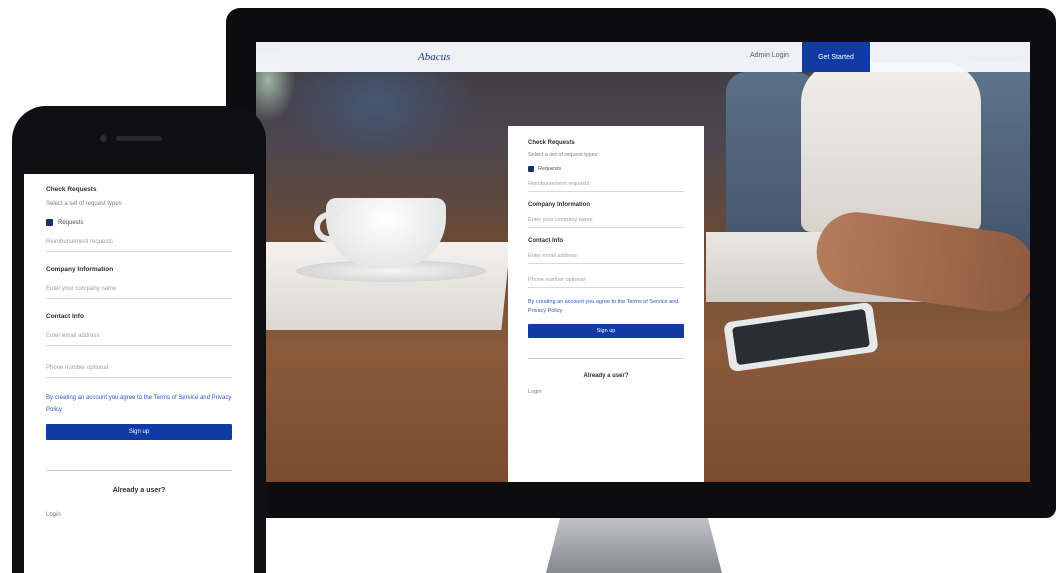 The height and width of the screenshot is (573, 1056). Describe the element at coordinates (769, 55) in the screenshot. I see `admin-login-link: Admin Login` at that location.